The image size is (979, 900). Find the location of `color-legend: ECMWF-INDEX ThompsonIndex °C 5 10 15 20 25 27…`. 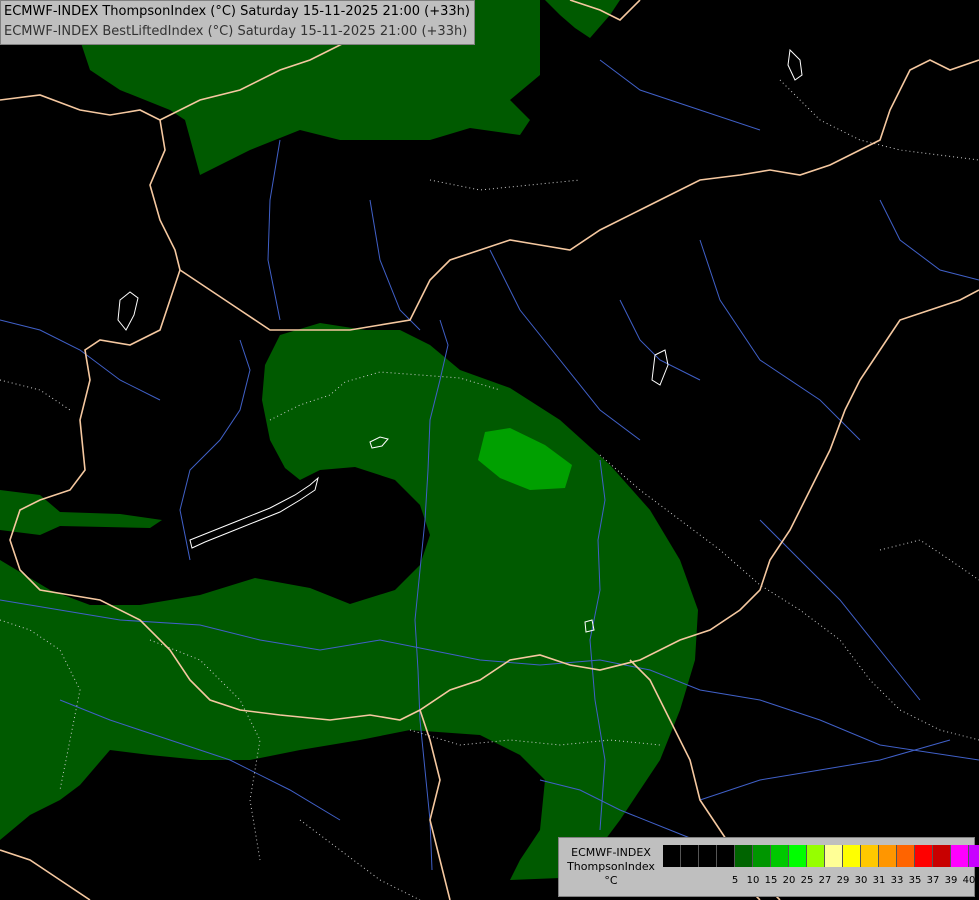

color-legend: ECMWF-INDEX ThompsonIndex °C 5 10 15 20 25 27… is located at coordinates (768, 867).